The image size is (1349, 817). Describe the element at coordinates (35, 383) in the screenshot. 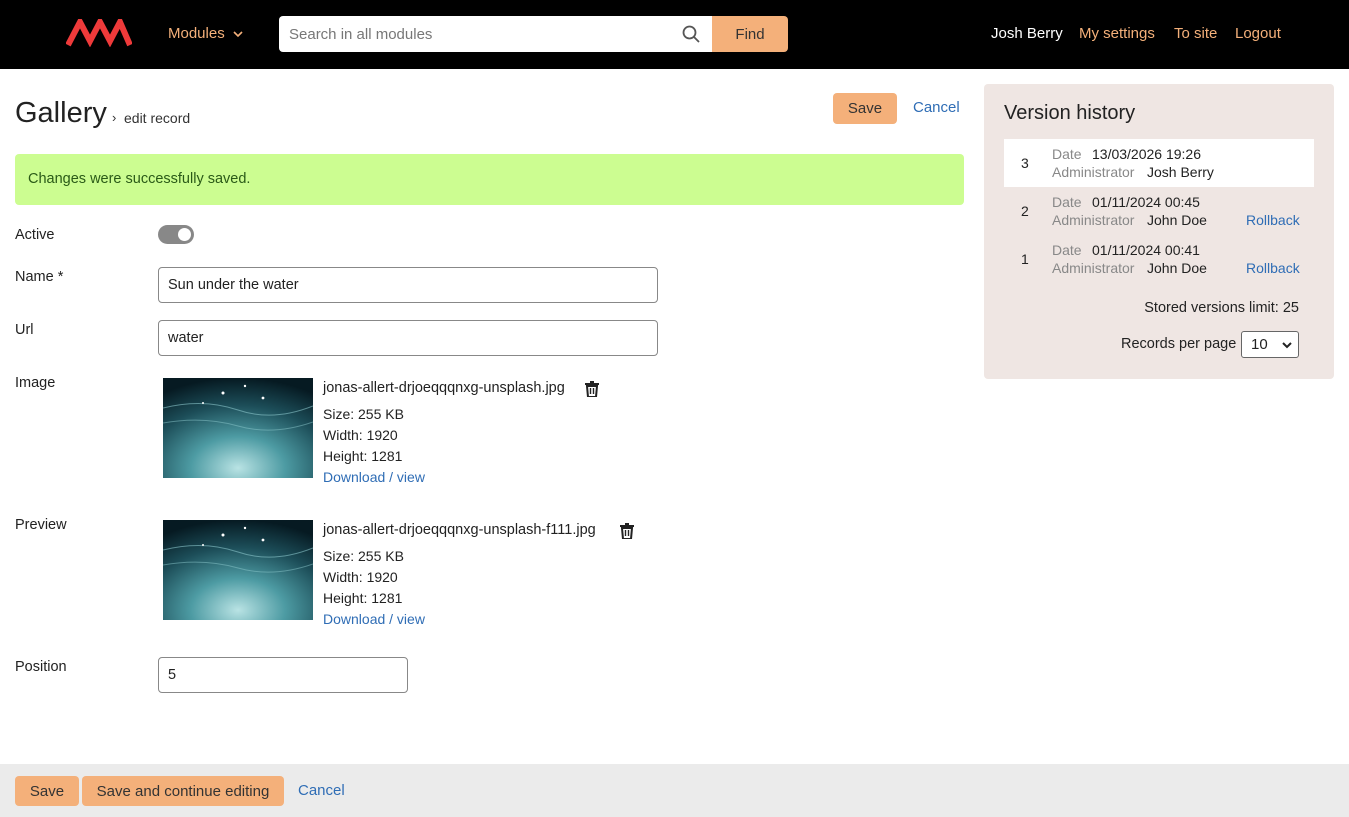

I see `image-label: Image` at that location.